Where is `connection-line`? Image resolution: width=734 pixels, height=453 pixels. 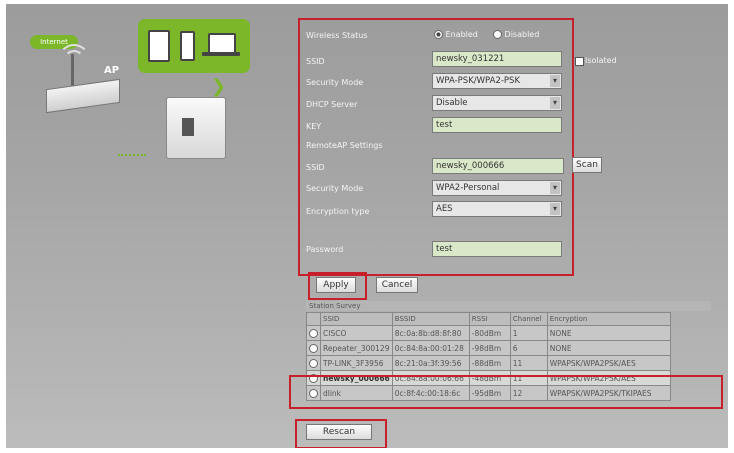
connection-line is located at coordinates (132, 150).